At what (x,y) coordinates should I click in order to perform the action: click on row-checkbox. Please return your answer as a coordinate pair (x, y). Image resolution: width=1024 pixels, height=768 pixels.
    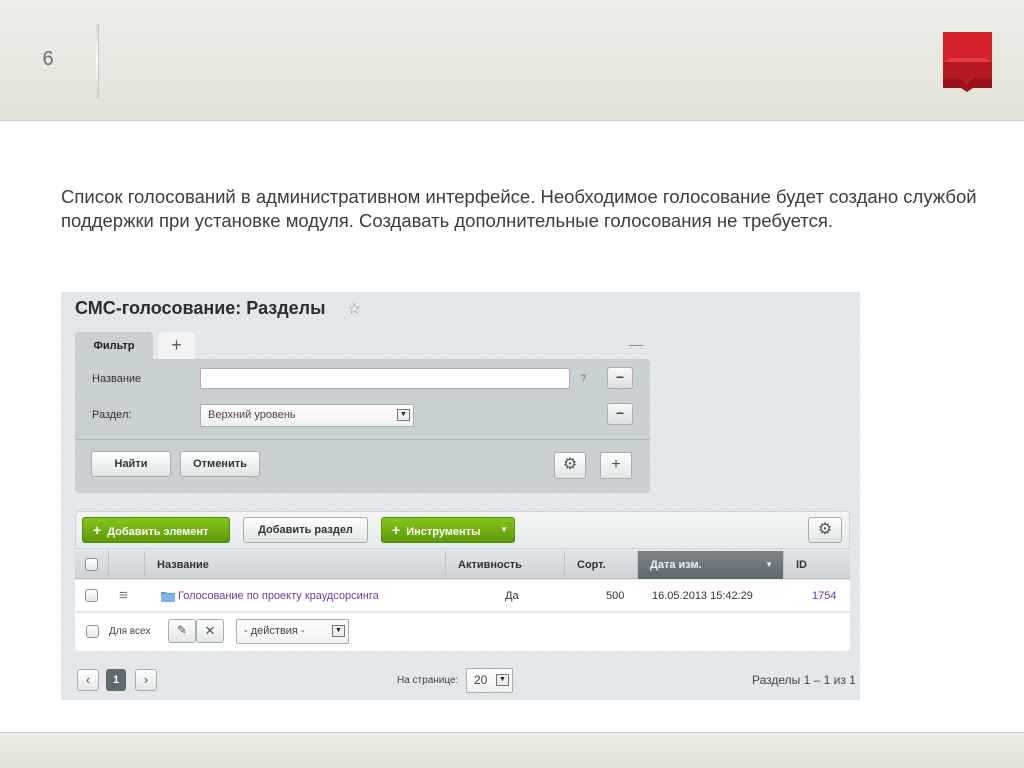
    Looking at the image, I should click on (91, 595).